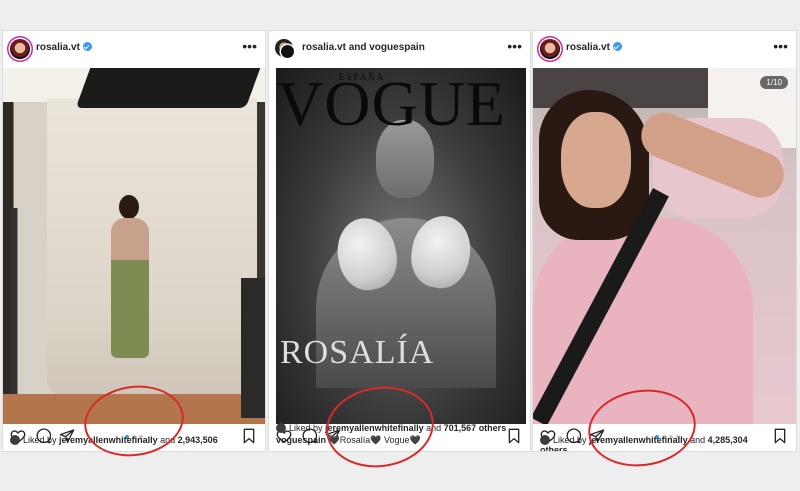  What do you see at coordinates (287, 51) in the screenshot?
I see `collab-avatar` at bounding box center [287, 51].